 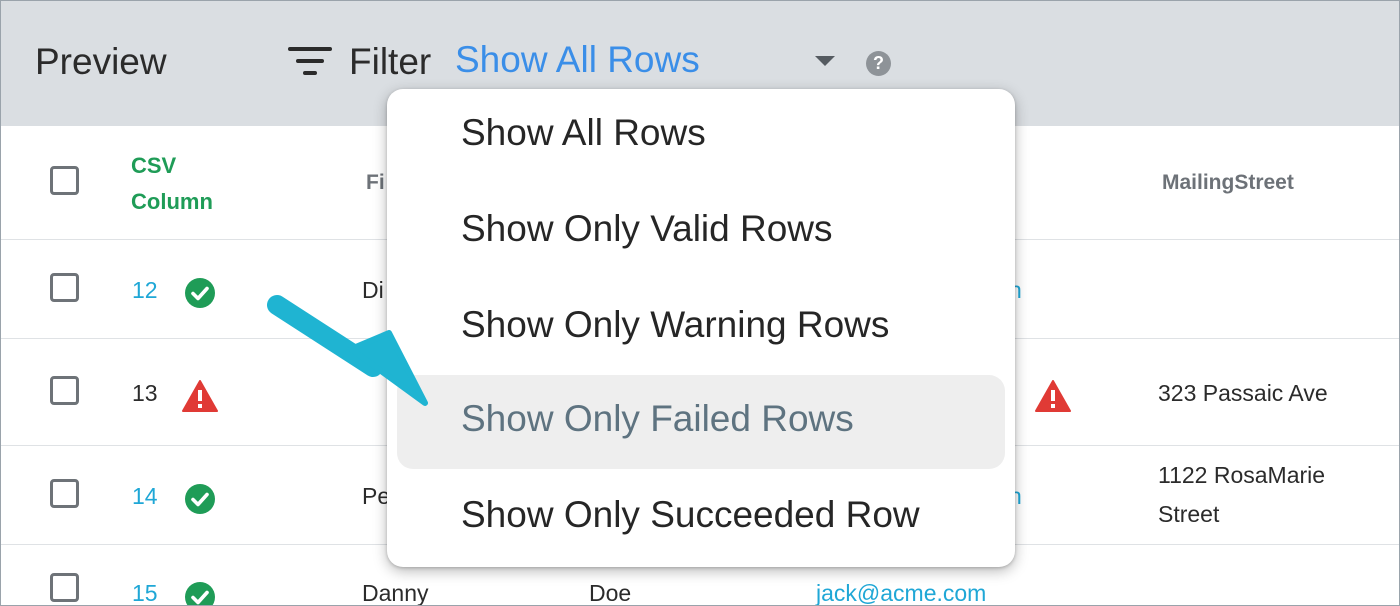 What do you see at coordinates (375, 183) in the screenshot?
I see `column-header-firstname: Fi` at bounding box center [375, 183].